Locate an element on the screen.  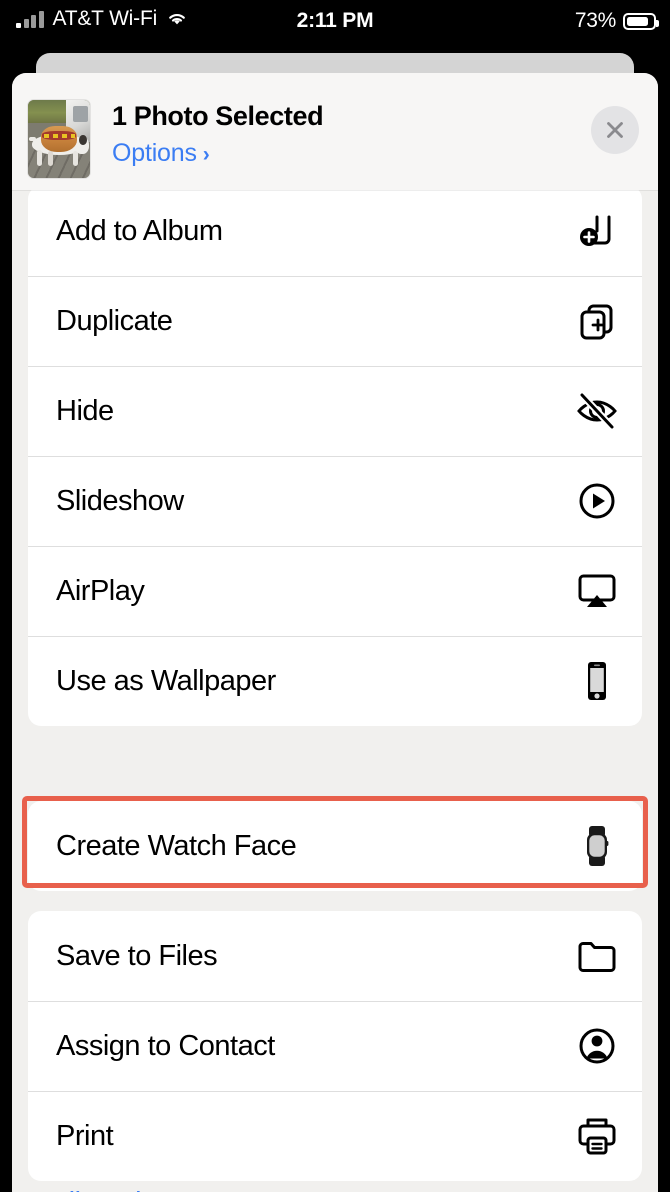
action-row-duplicate: Duplicate is located at coordinates (335, 321).